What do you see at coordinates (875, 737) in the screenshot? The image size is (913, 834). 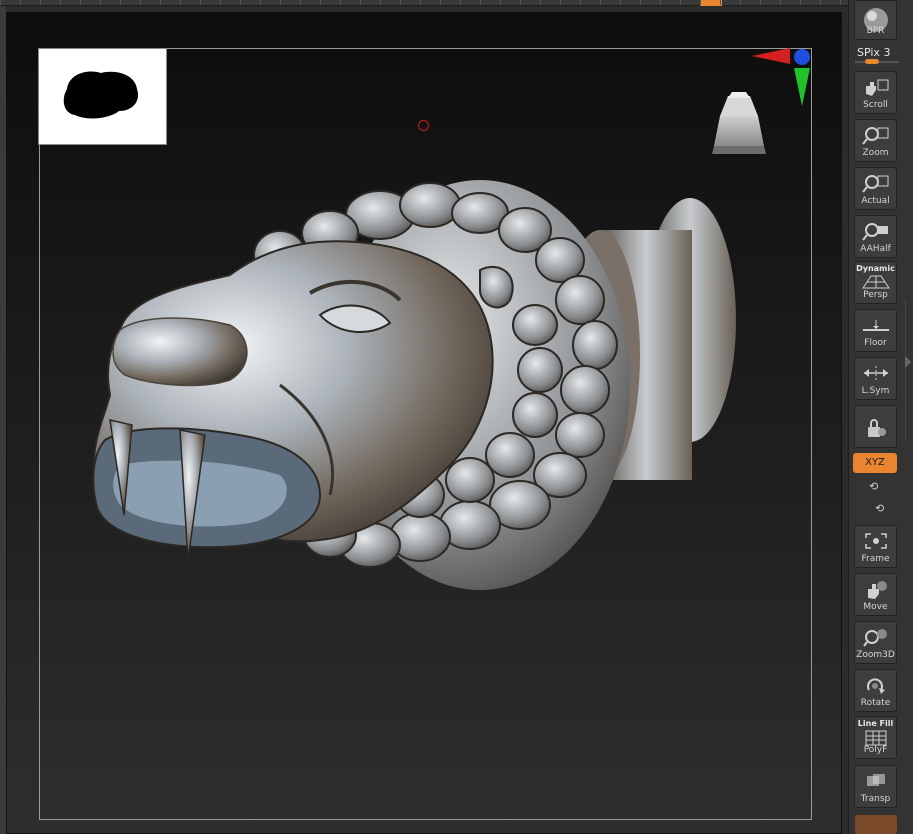 I see `polyf-button: Line Fill PolyF` at bounding box center [875, 737].